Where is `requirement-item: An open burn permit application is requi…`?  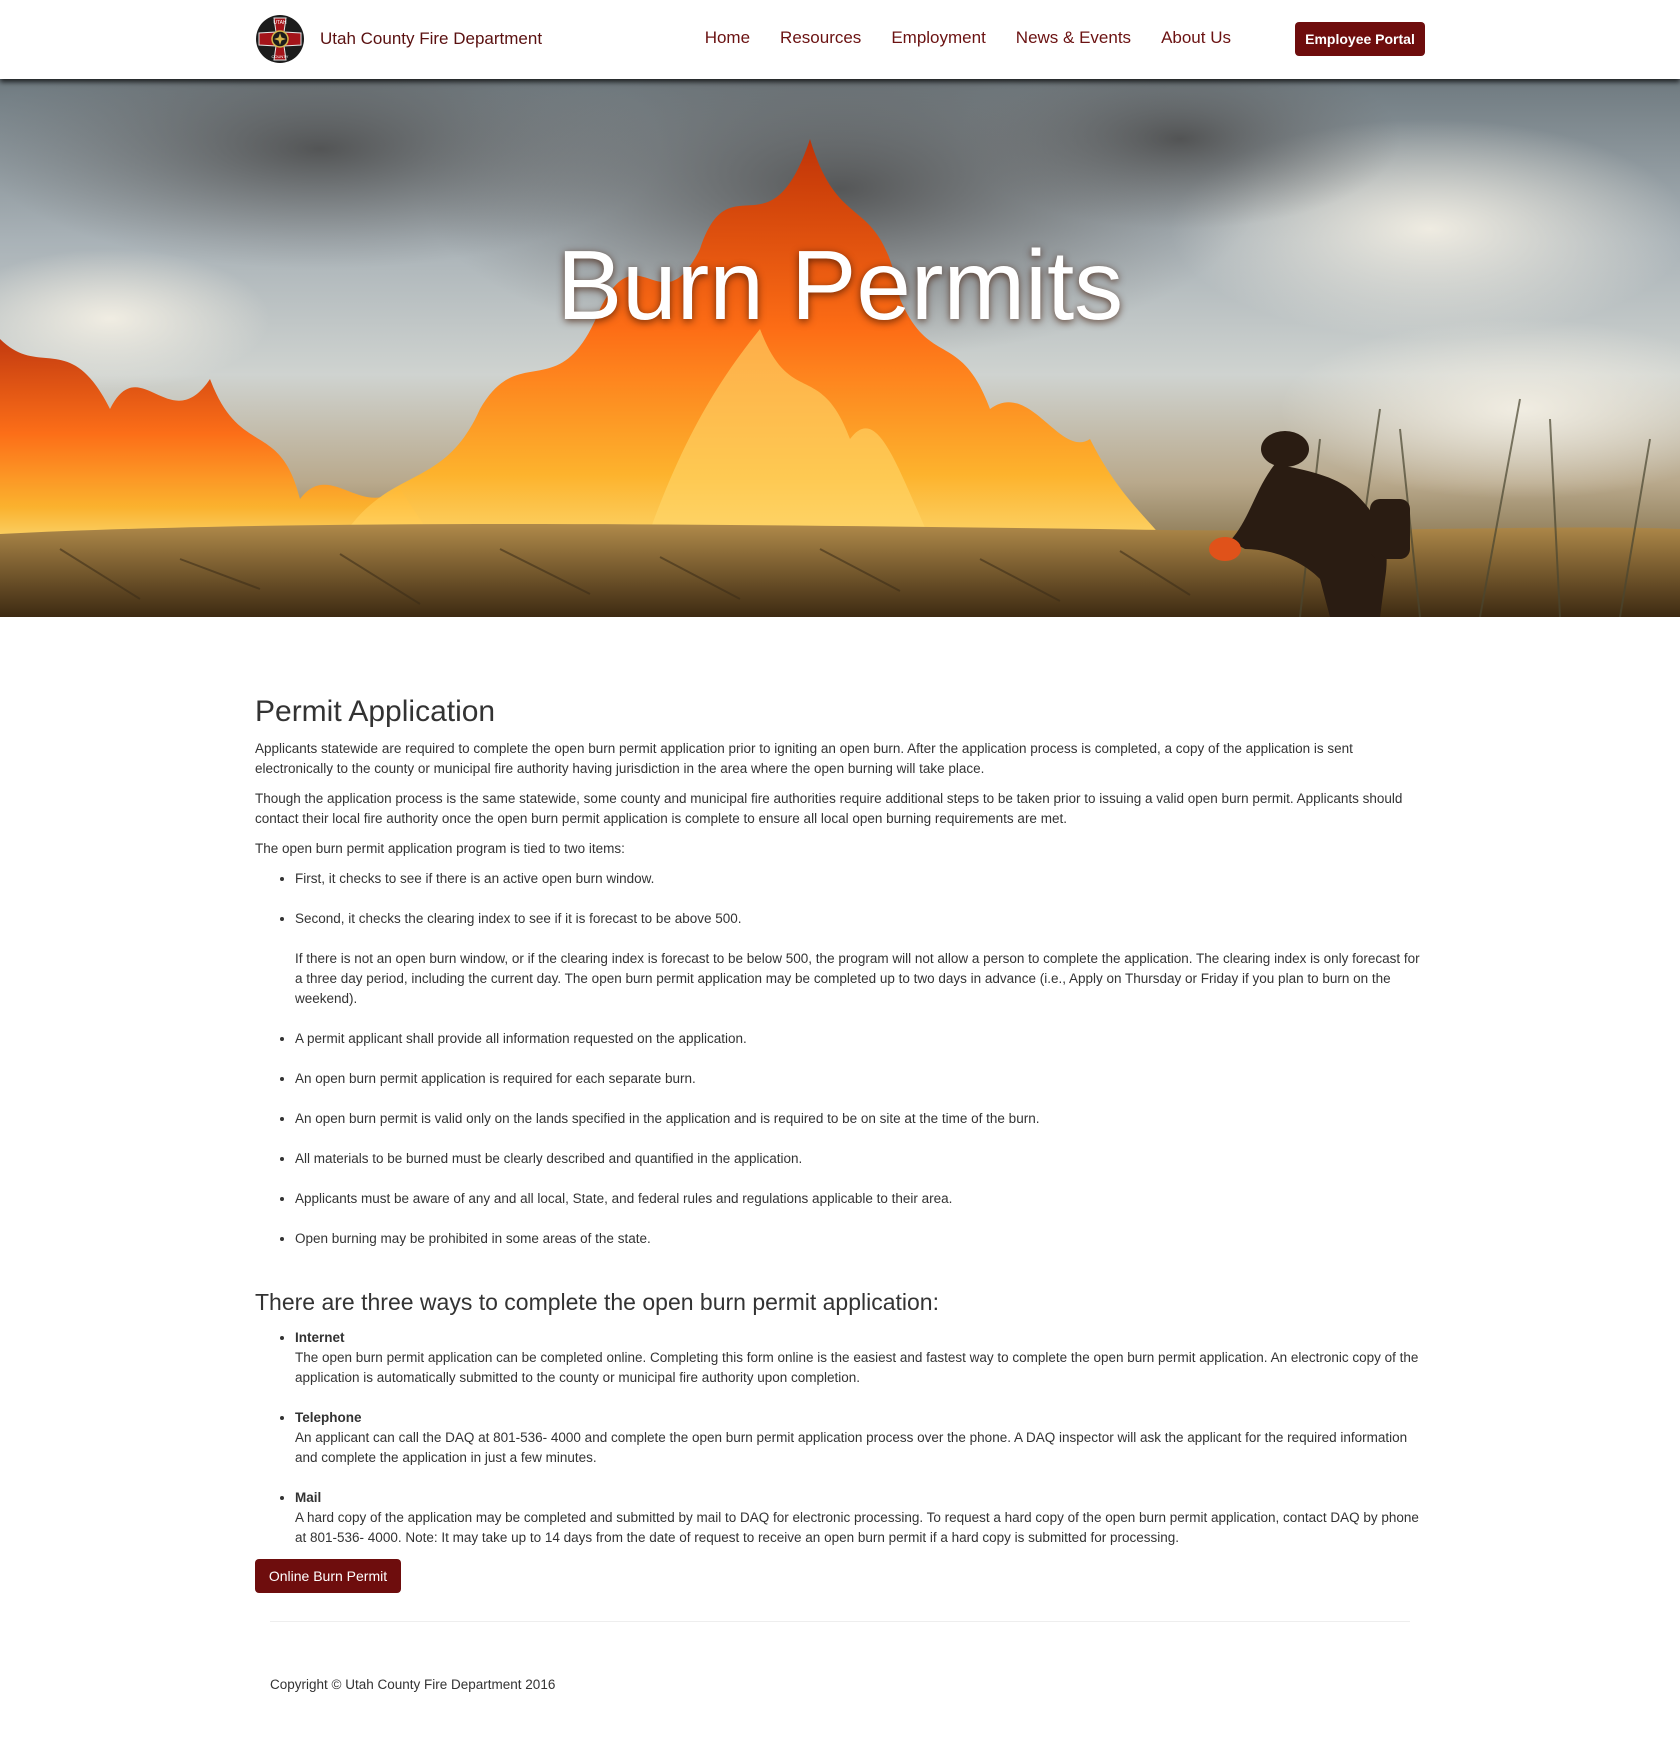 requirement-item: An open burn permit application is requi… is located at coordinates (860, 1079).